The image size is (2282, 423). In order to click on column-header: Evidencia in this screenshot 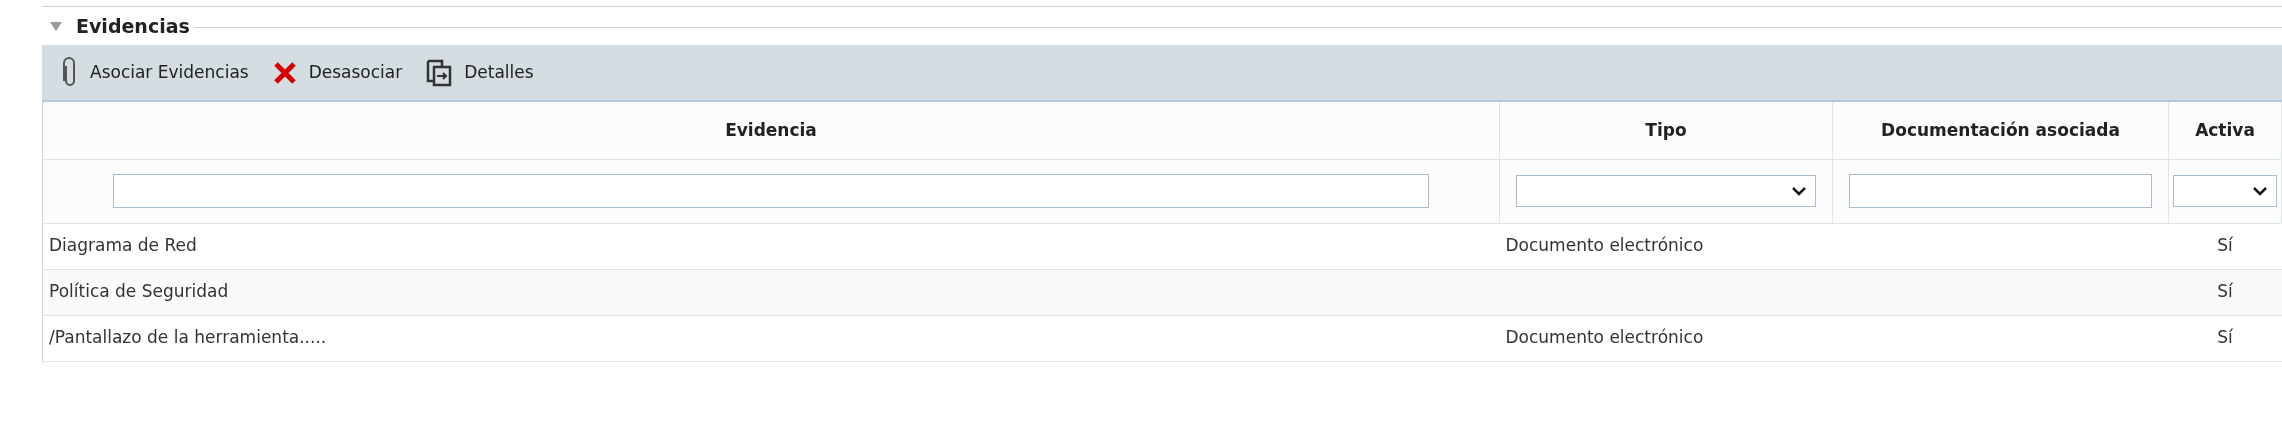, I will do `click(771, 130)`.